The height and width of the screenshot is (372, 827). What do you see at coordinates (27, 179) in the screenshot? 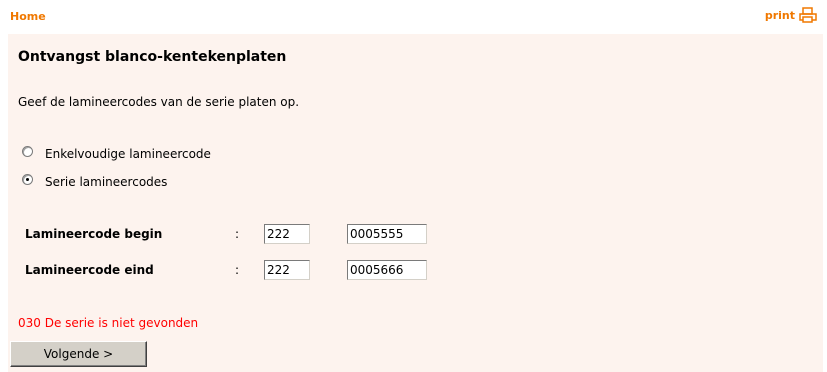
I see `radio-series-button` at bounding box center [27, 179].